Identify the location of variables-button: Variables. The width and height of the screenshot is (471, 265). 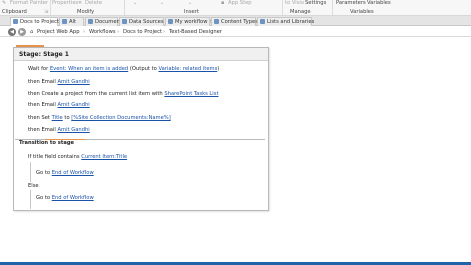
(379, 3).